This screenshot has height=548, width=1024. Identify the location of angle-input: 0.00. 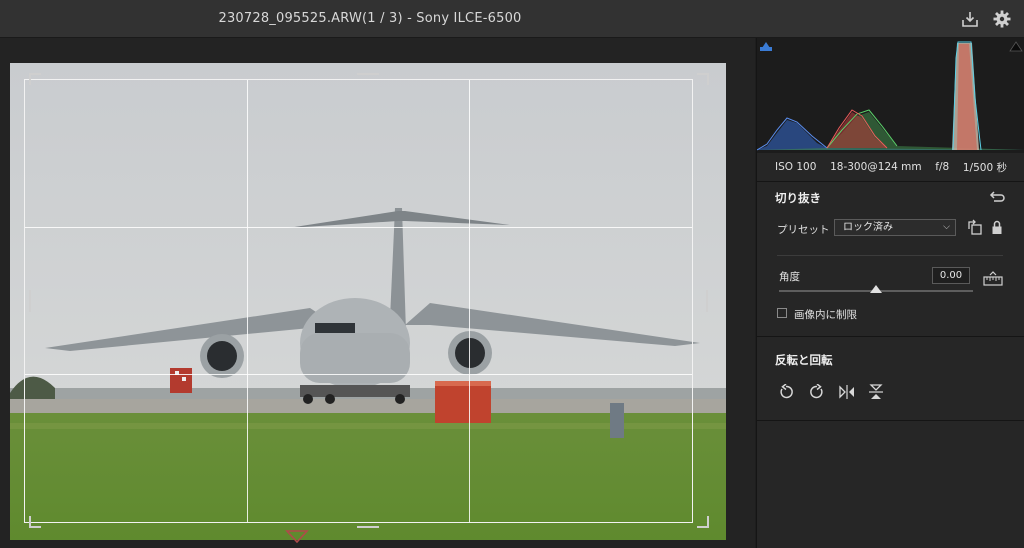
(951, 275).